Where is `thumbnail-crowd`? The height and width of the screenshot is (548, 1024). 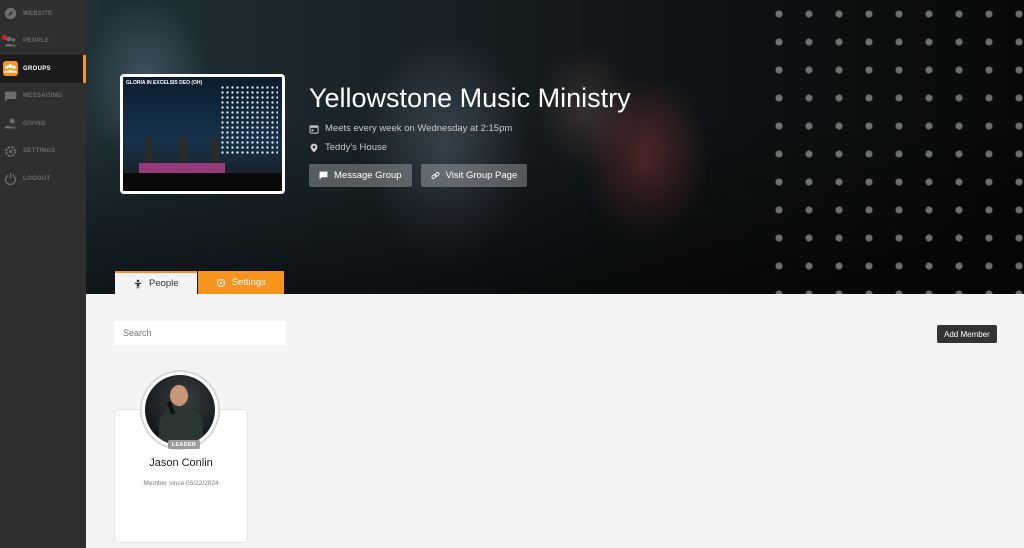 thumbnail-crowd is located at coordinates (202, 182).